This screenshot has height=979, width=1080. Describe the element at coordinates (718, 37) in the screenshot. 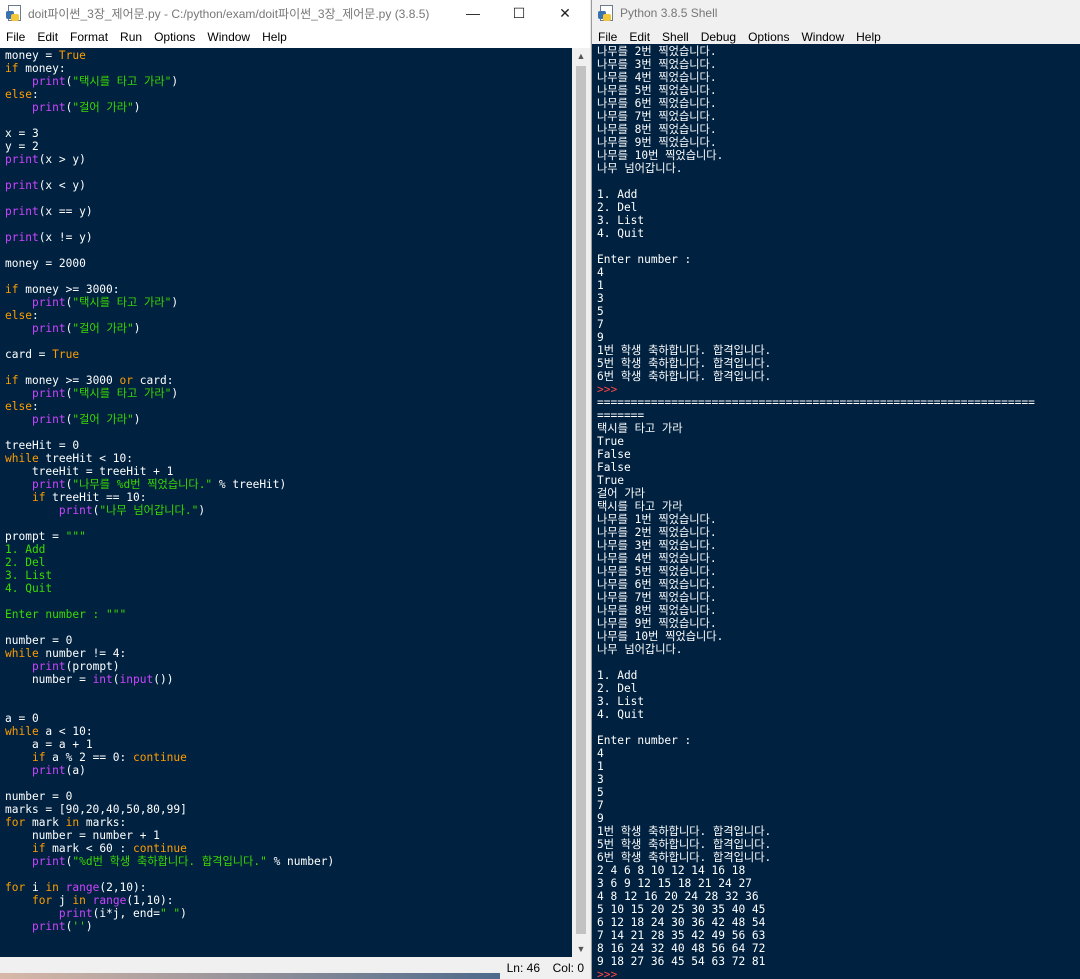

I see `shell-menu-debug: Debug` at that location.